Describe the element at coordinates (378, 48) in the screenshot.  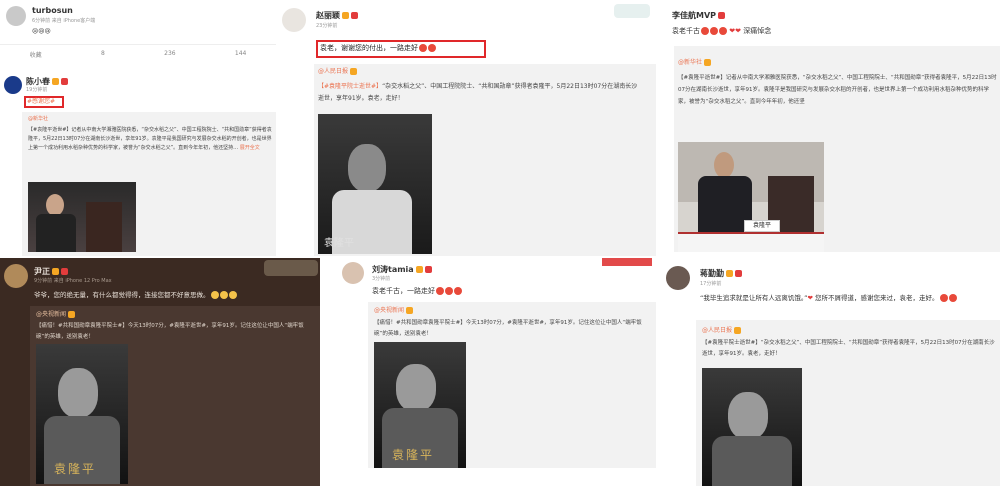
I see `post-text: 袁老，谢谢您的付出，一路走好` at that location.